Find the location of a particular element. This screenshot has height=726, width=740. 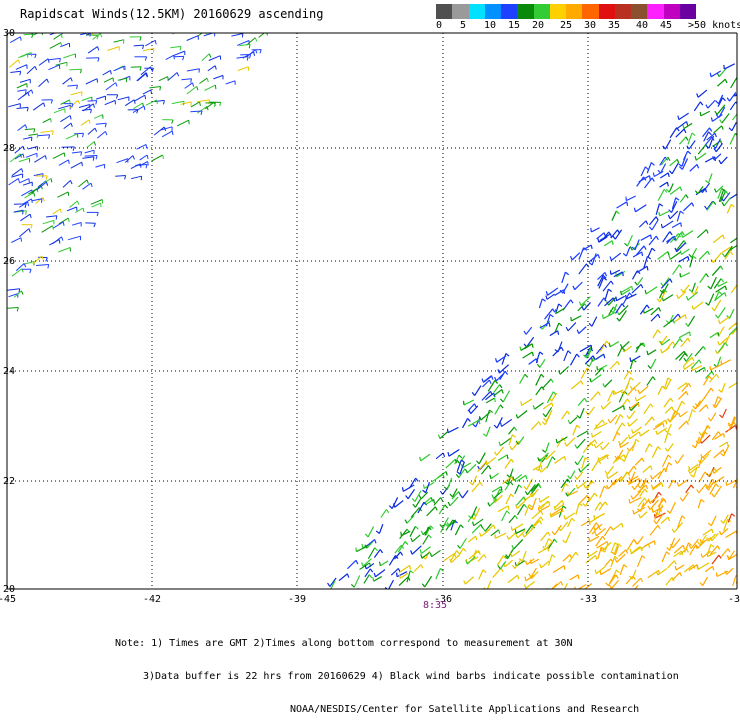

swath-left-winds is located at coordinates (137, 169).